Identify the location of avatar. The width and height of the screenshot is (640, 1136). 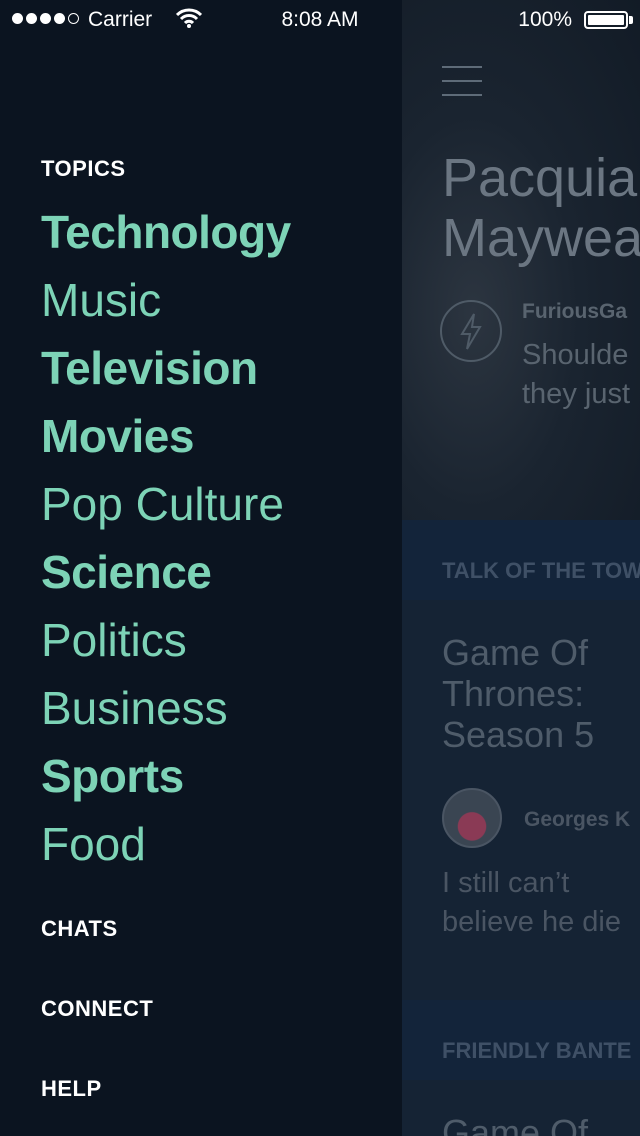
(472, 818).